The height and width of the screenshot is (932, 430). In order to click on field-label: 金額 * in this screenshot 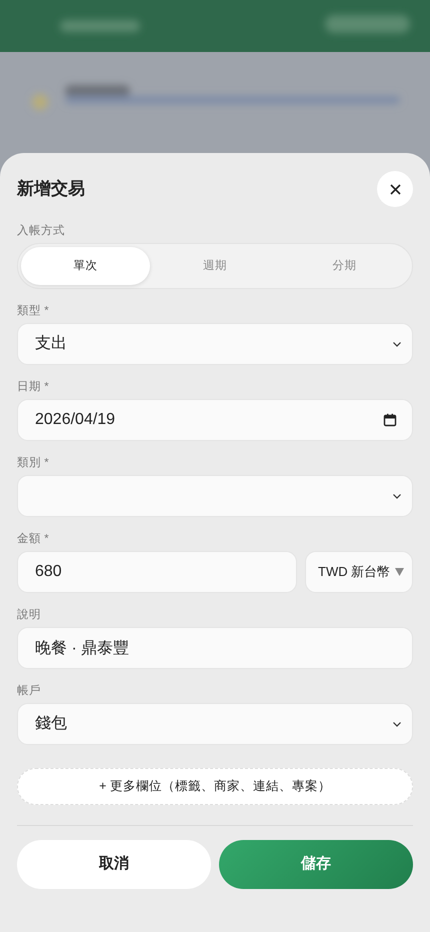, I will do `click(33, 539)`.